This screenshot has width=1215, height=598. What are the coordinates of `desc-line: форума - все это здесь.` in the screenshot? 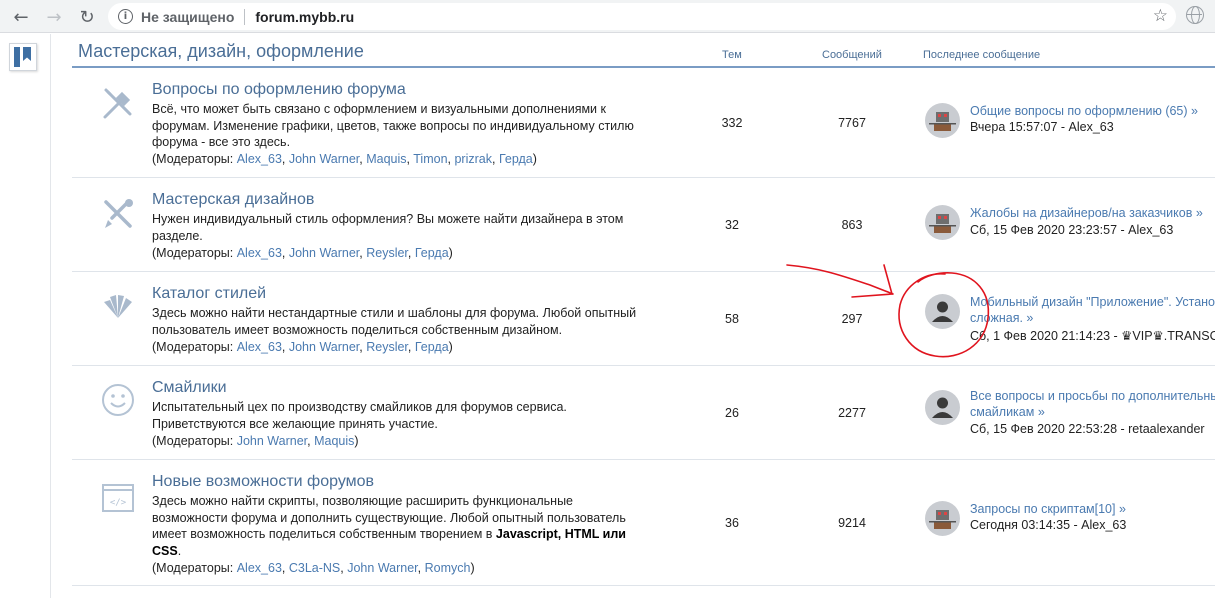 It's located at (221, 142).